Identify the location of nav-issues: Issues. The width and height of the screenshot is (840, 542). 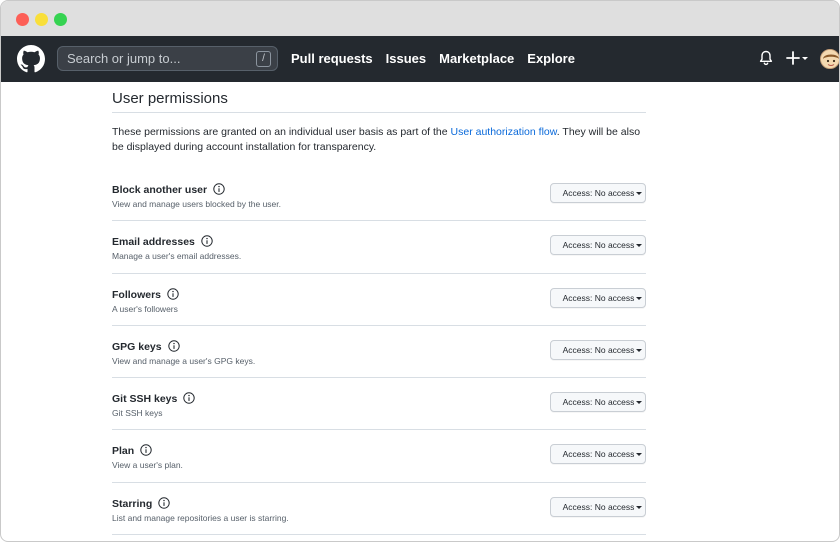
(406, 58).